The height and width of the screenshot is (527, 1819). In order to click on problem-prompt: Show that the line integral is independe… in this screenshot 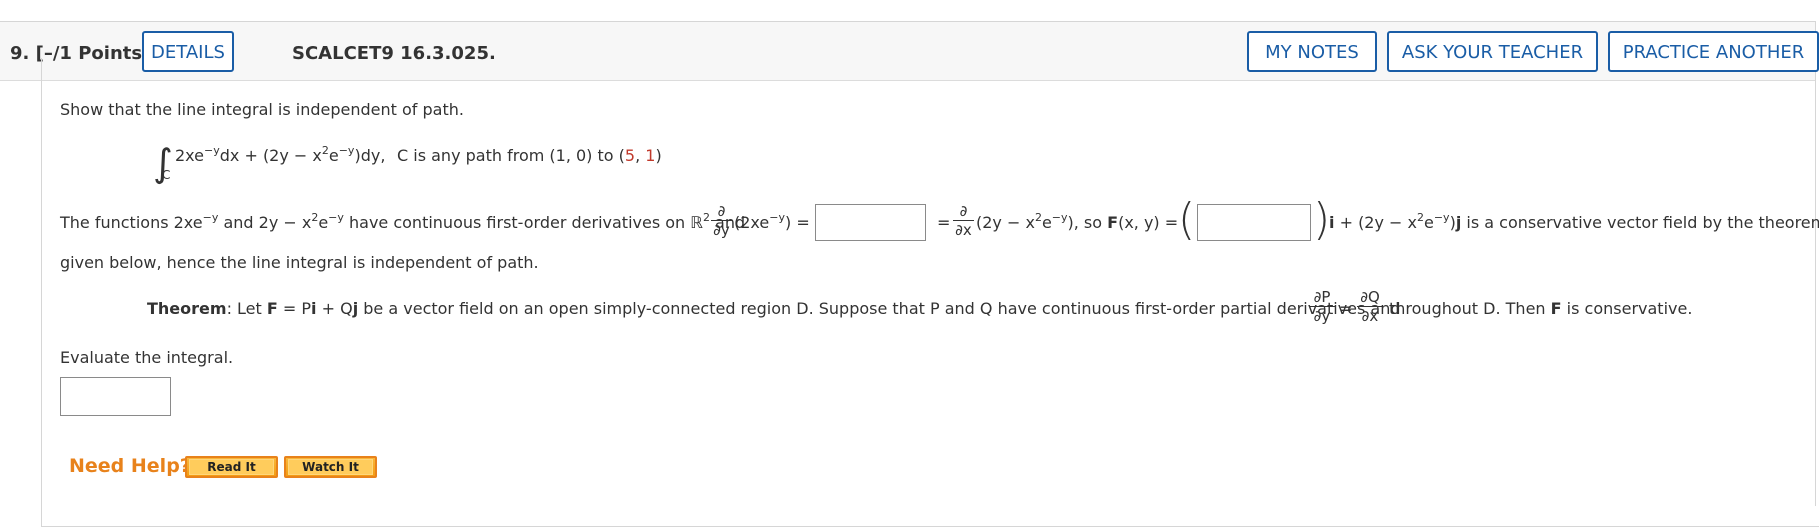, I will do `click(262, 109)`.